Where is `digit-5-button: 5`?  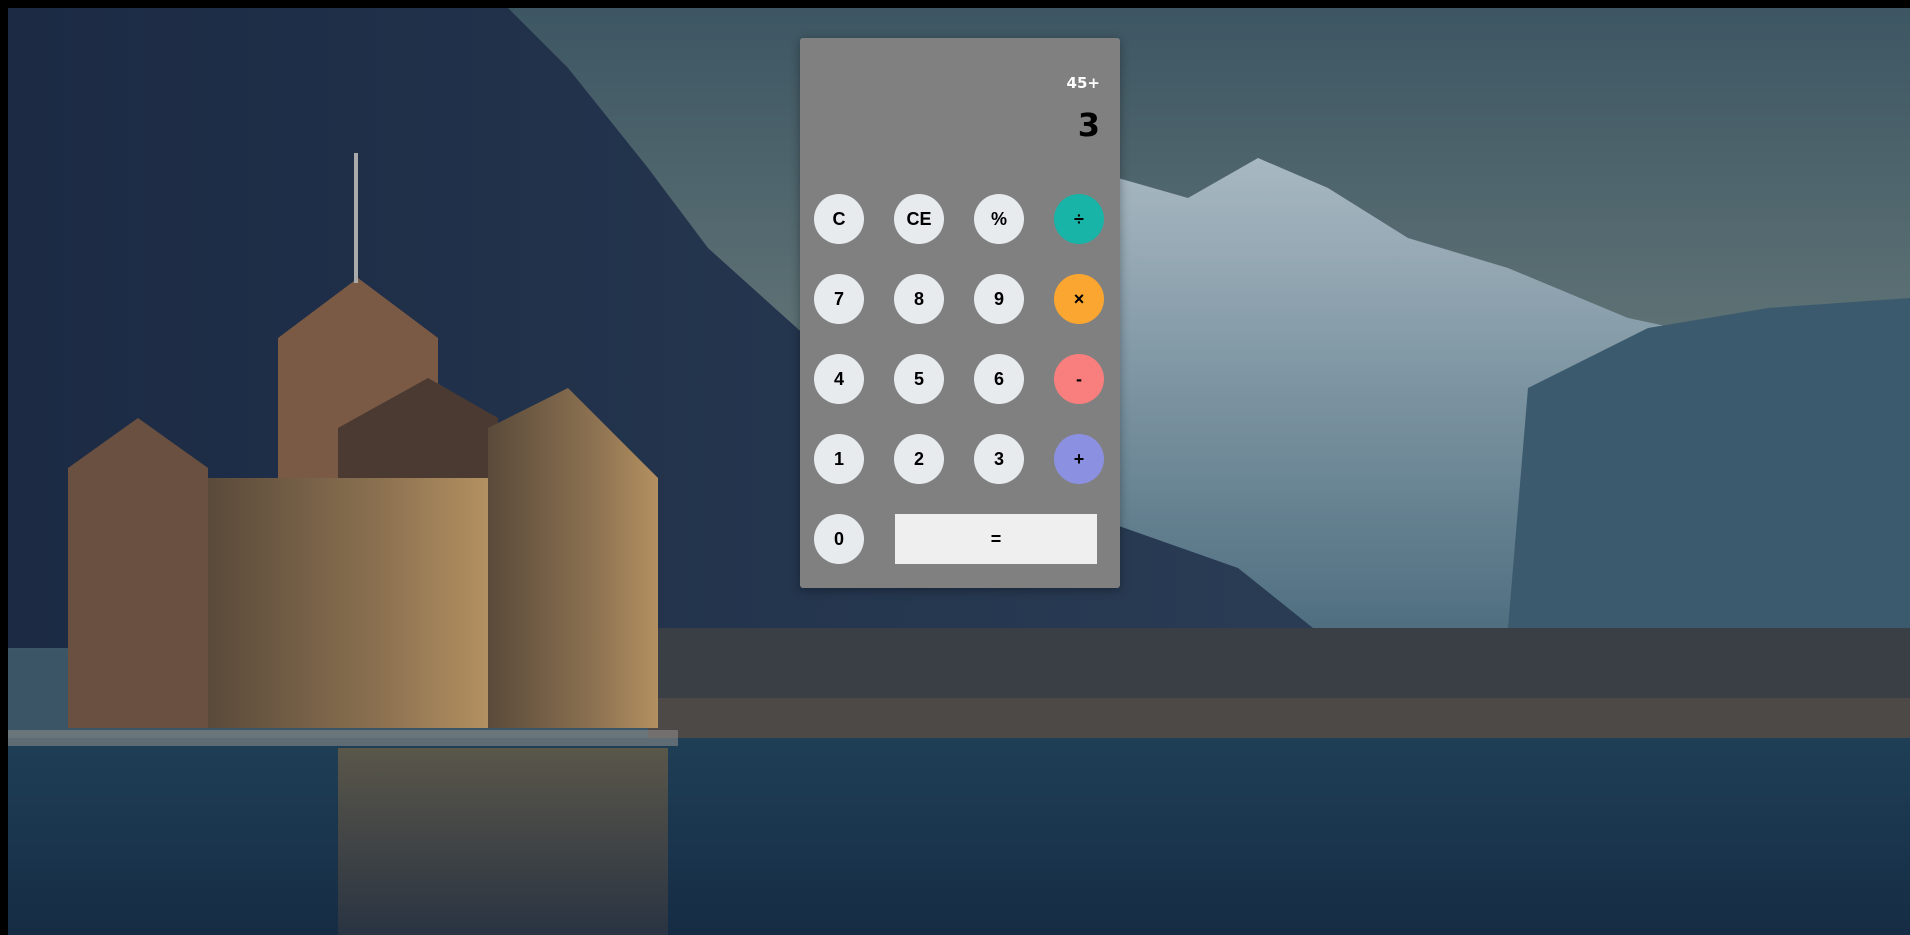
digit-5-button: 5 is located at coordinates (919, 379).